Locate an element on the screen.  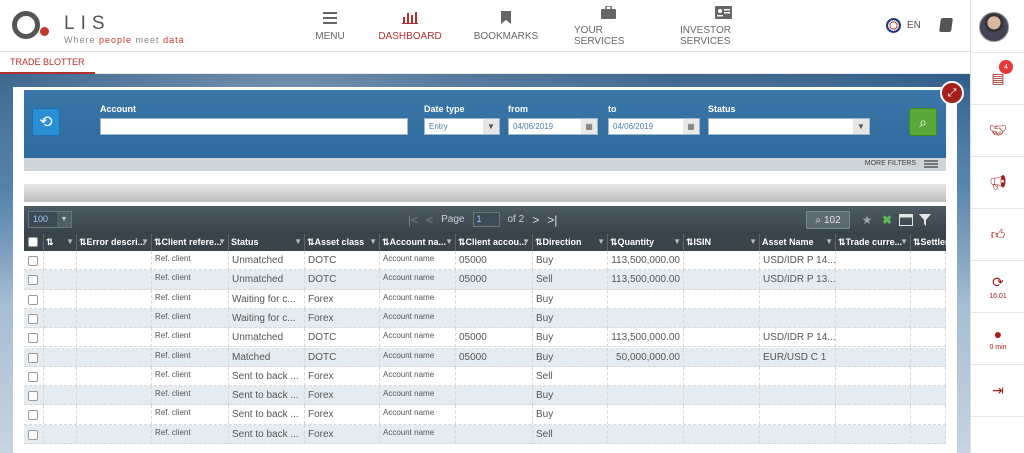
language-selector: EN is located at coordinates (903, 25).